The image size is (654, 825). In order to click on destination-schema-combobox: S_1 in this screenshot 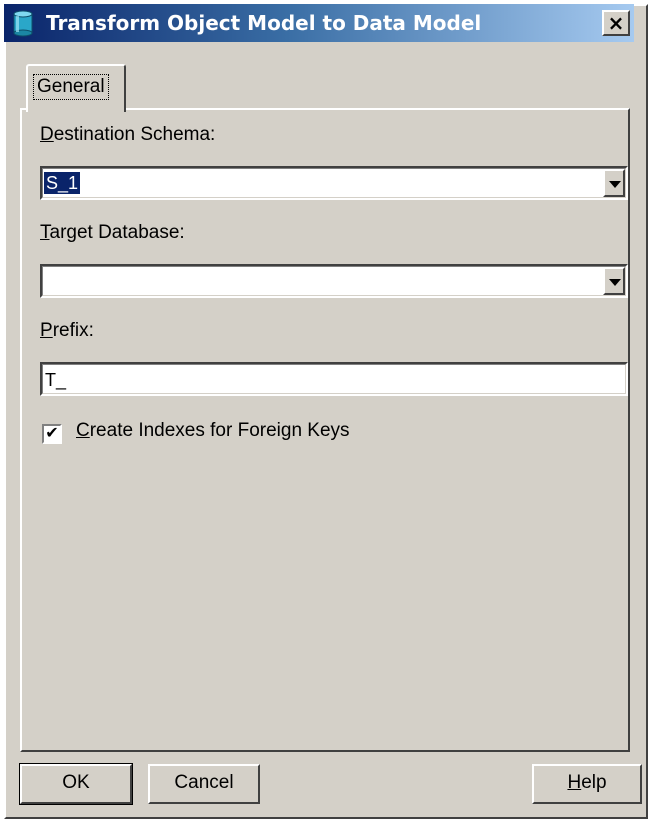, I will do `click(334, 183)`.